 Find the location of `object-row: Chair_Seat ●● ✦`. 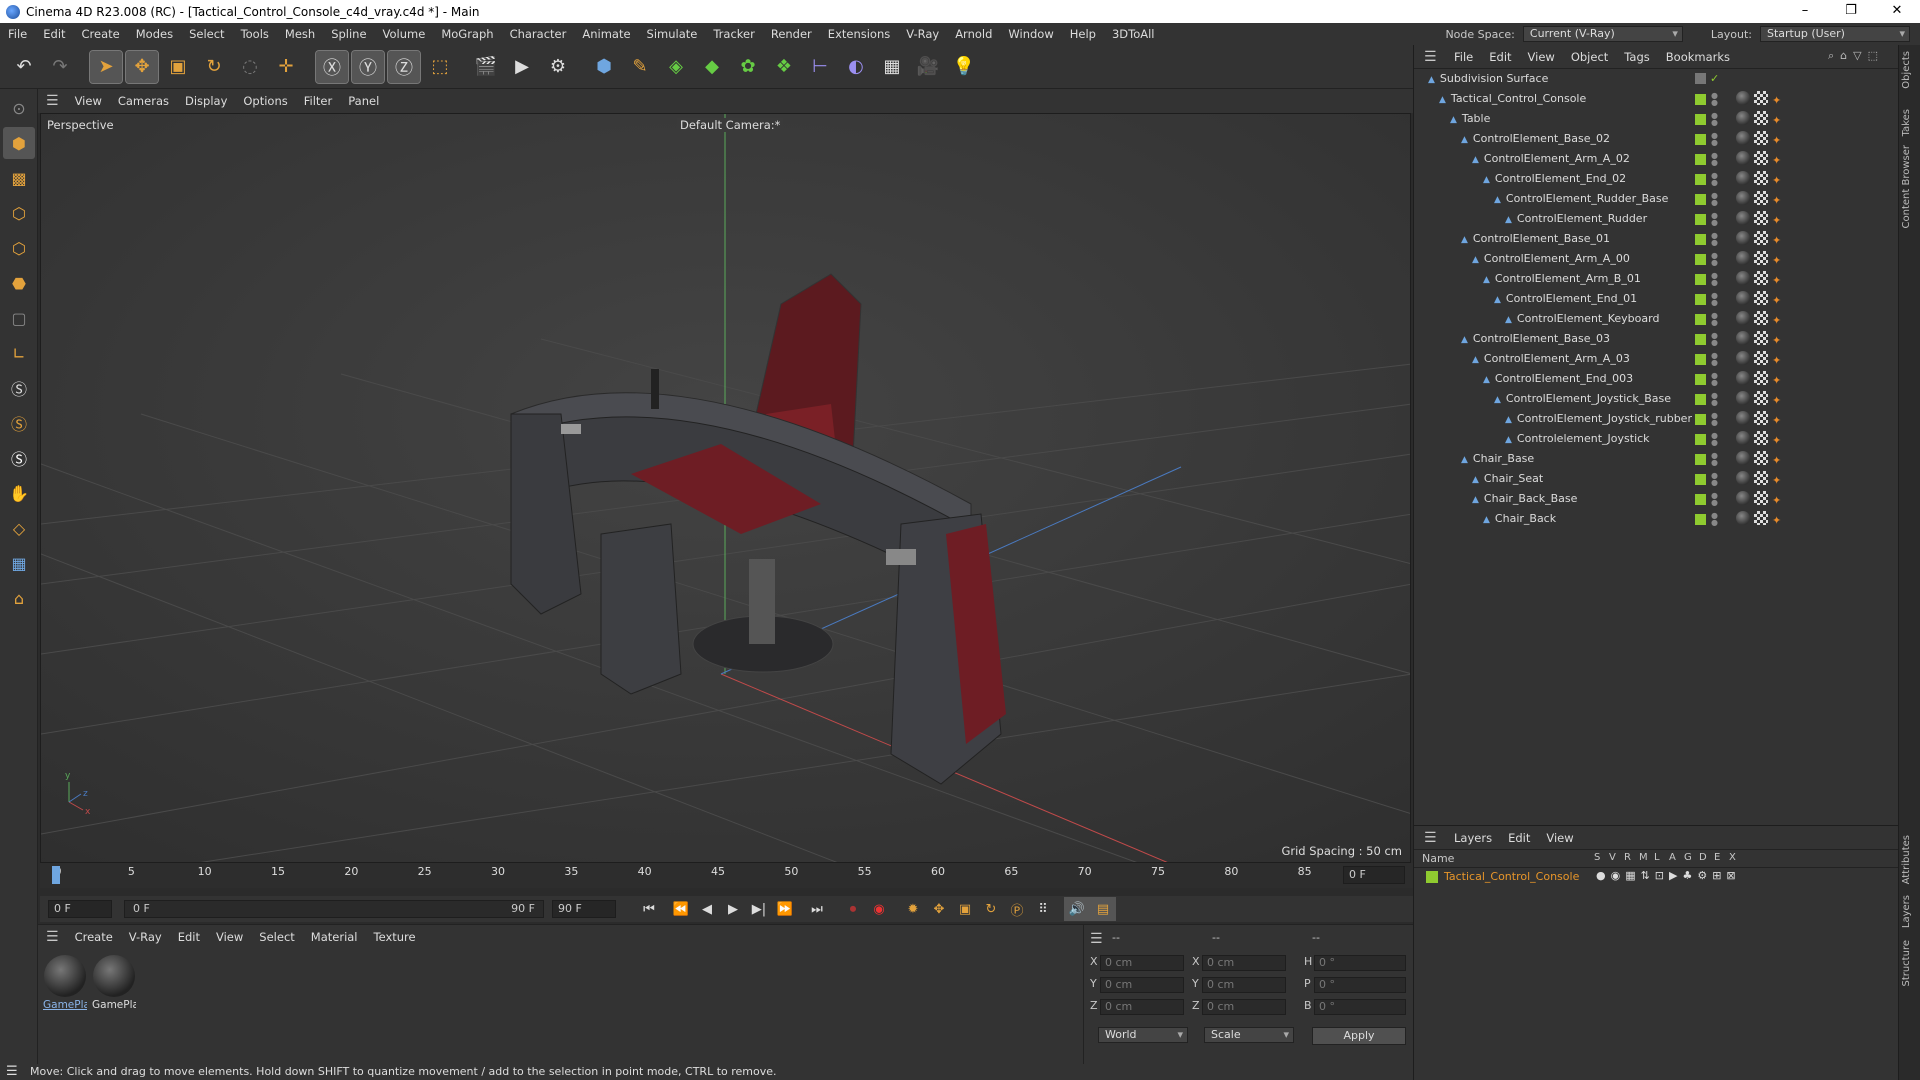

object-row: Chair_Seat ●● ✦ is located at coordinates (1656, 479).